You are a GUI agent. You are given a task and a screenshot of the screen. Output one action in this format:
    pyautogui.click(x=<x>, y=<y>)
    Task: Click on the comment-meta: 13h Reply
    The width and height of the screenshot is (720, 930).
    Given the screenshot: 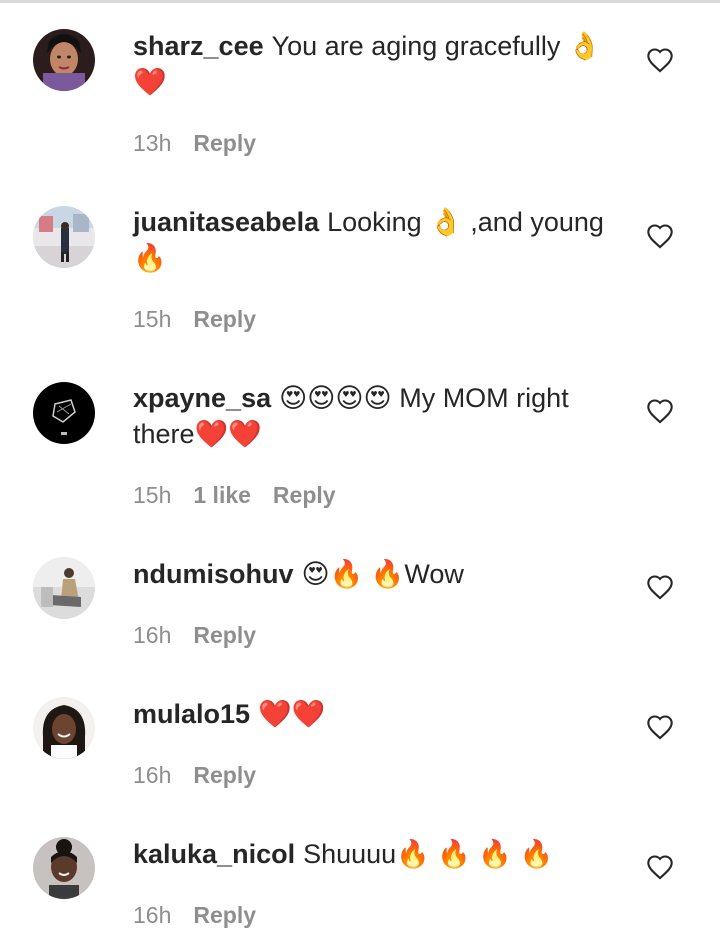 What is the action you would take?
    pyautogui.click(x=205, y=143)
    